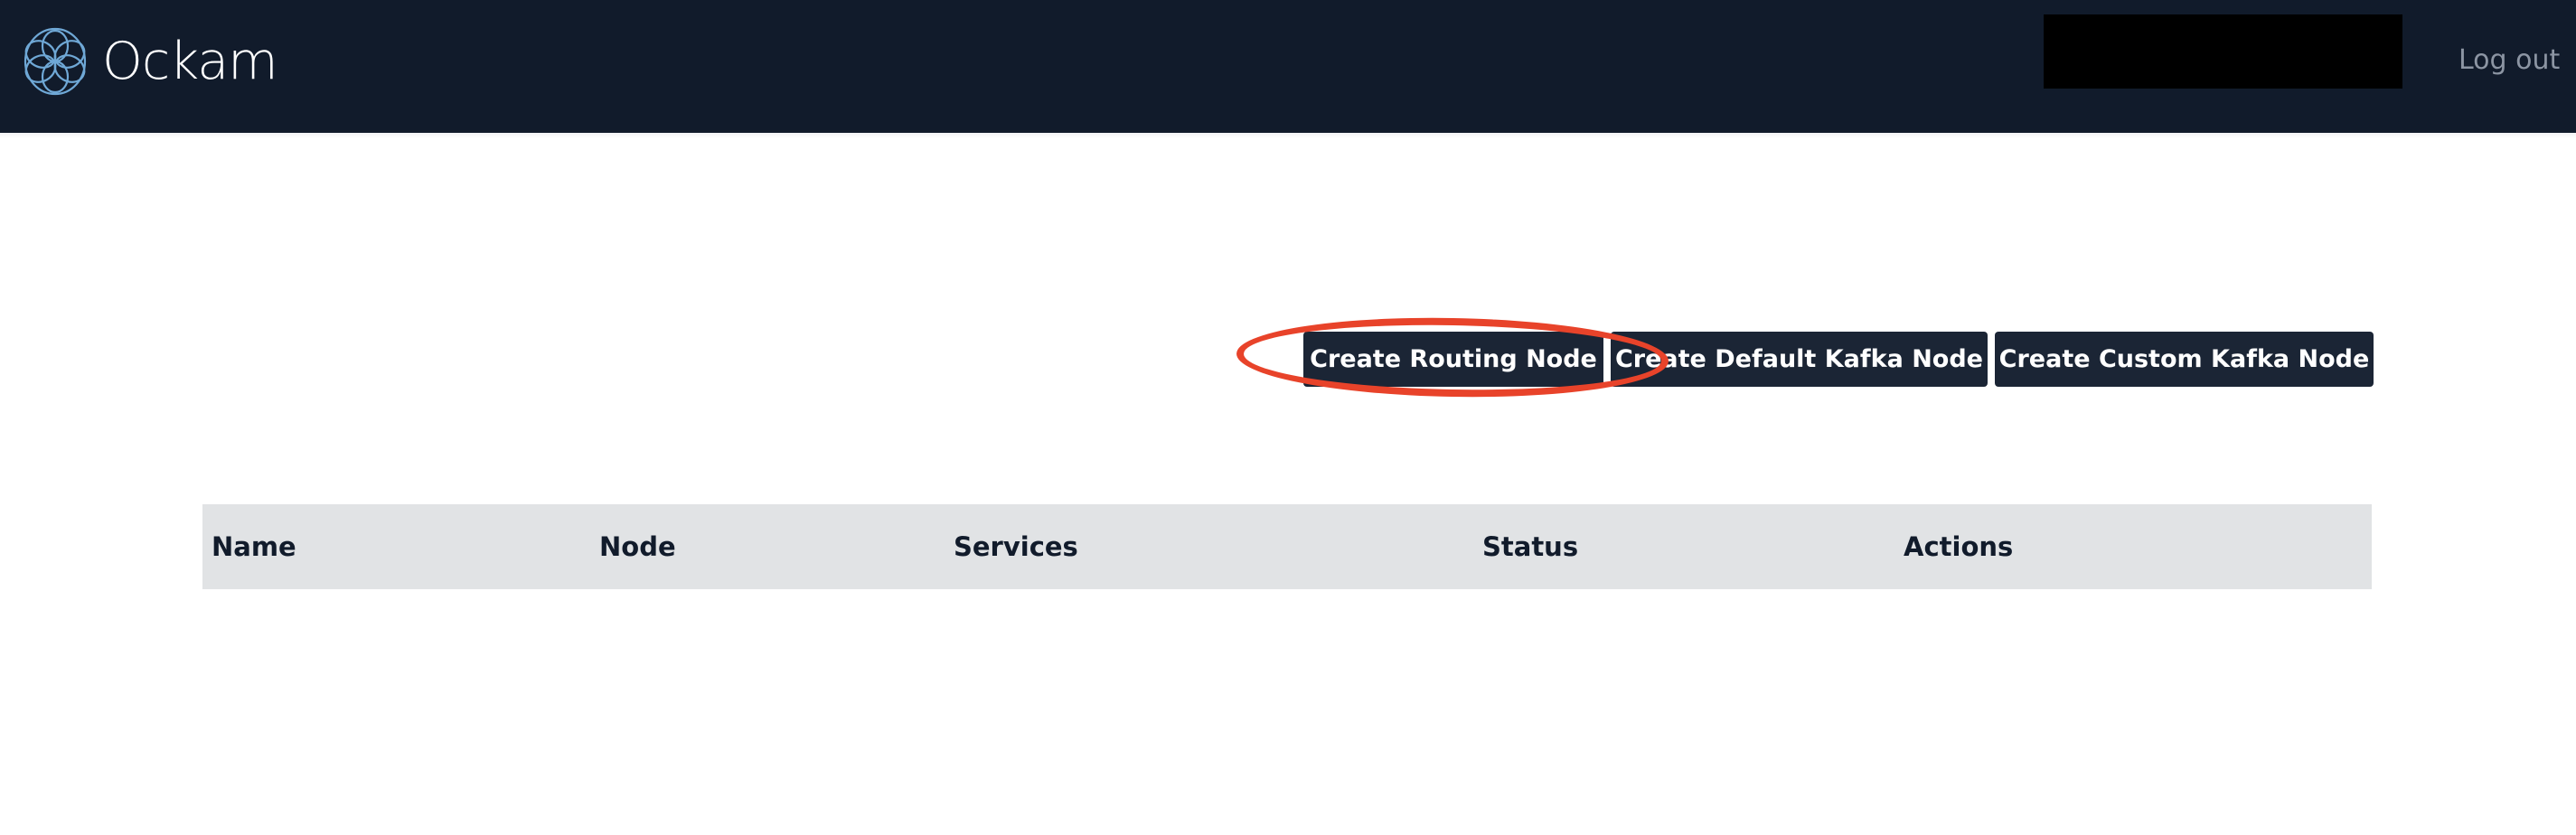 Image resolution: width=2576 pixels, height=835 pixels. What do you see at coordinates (637, 546) in the screenshot?
I see `column-header-node: Node` at bounding box center [637, 546].